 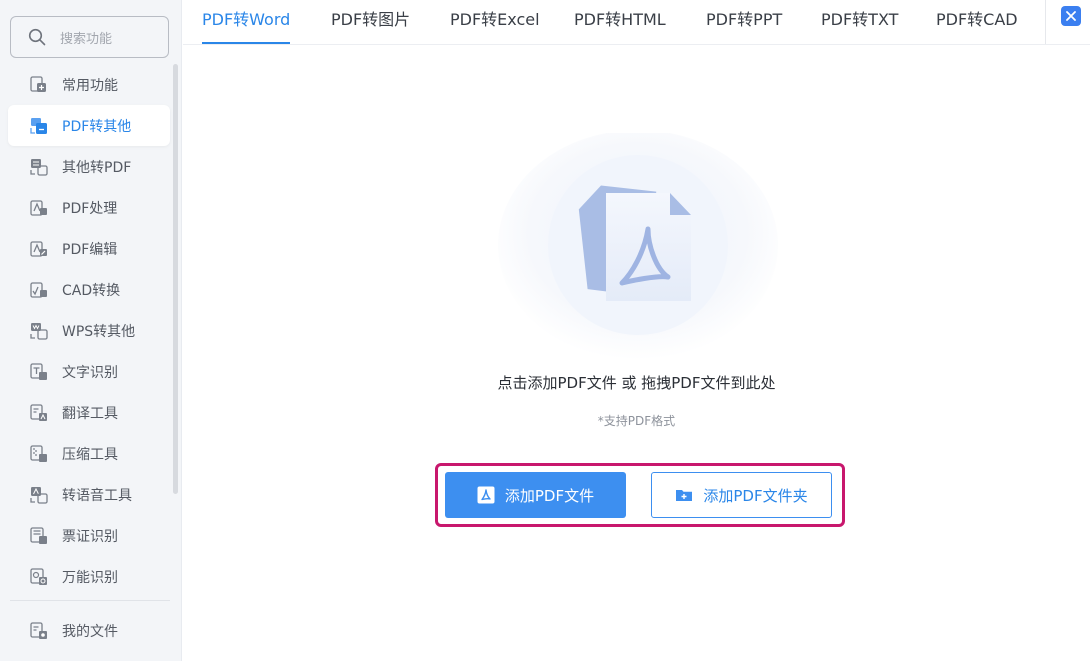 I want to click on tab-pdf-to-txt: PDF转TXT, so click(x=859, y=22).